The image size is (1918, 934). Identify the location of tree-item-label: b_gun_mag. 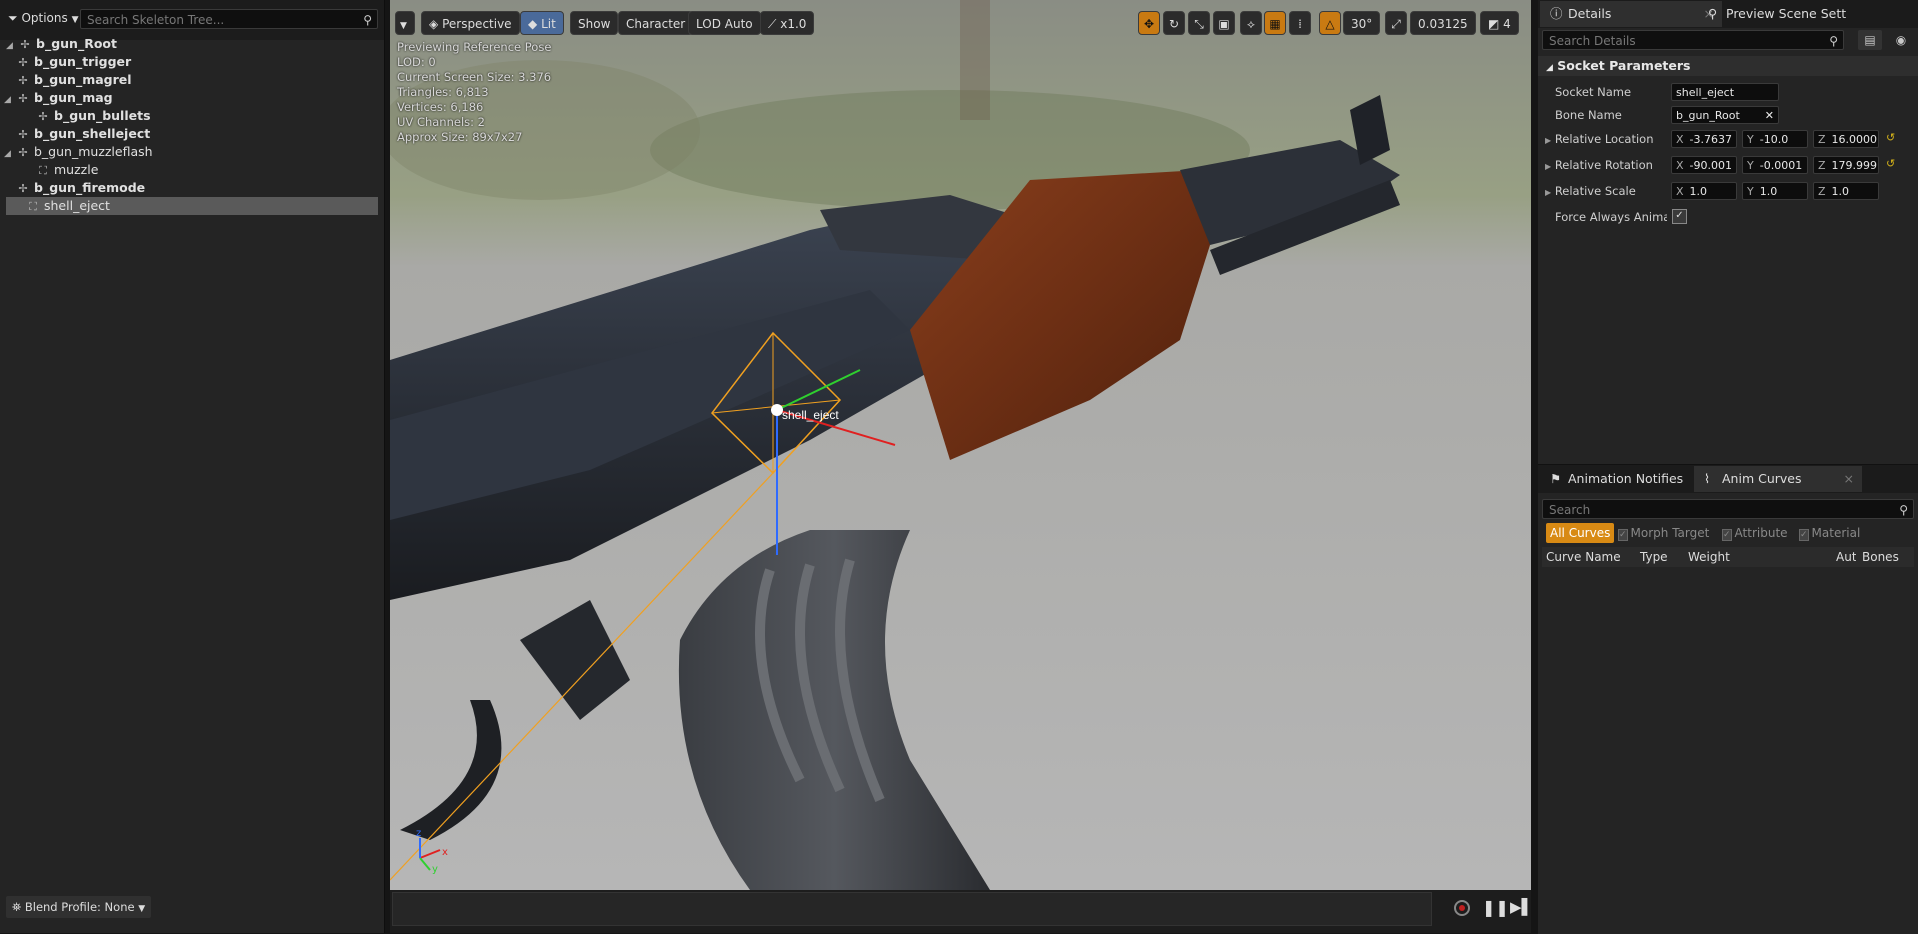
(73, 97).